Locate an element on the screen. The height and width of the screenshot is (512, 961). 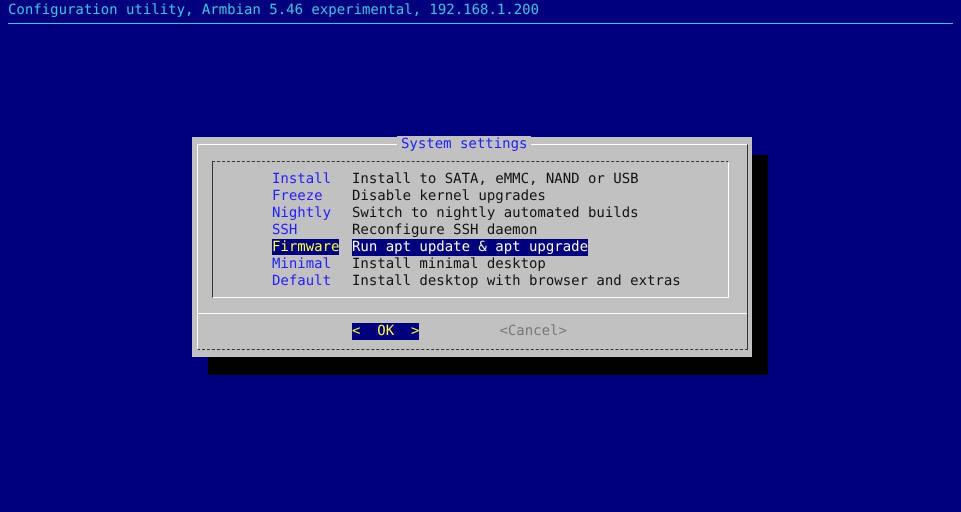
menu-item-description: Install minimal desktop is located at coordinates (449, 264).